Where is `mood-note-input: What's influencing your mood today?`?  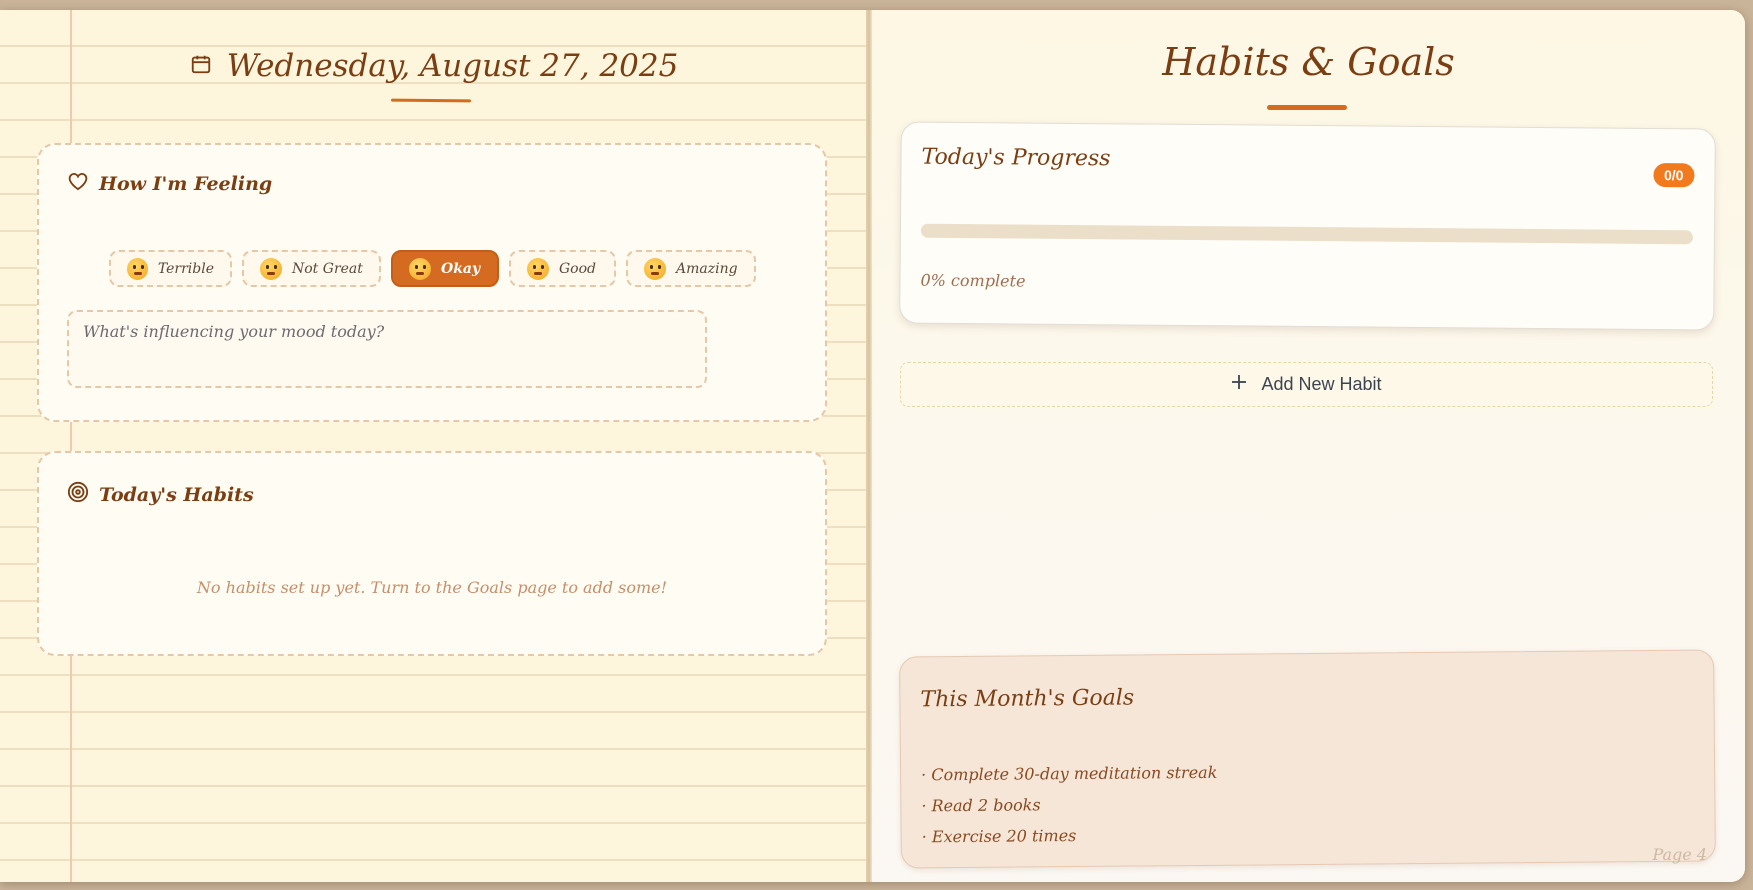 mood-note-input: What's influencing your mood today? is located at coordinates (387, 349).